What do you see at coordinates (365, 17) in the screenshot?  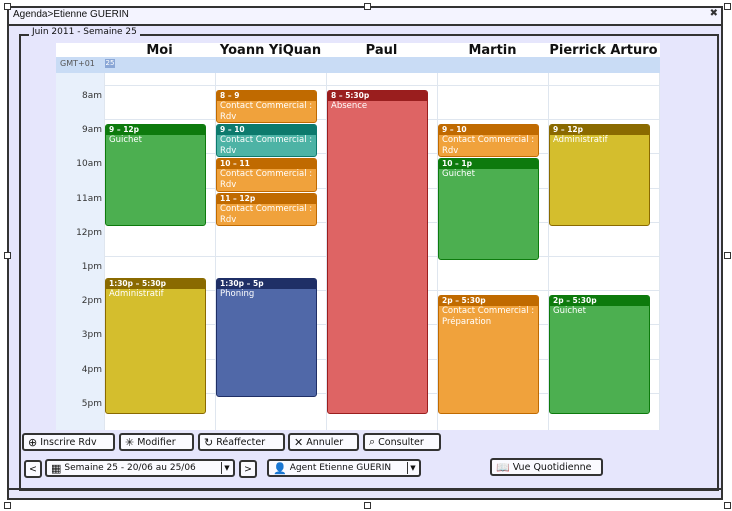 I see `title-bar: Agenda>Etienne GUERIN ✖` at bounding box center [365, 17].